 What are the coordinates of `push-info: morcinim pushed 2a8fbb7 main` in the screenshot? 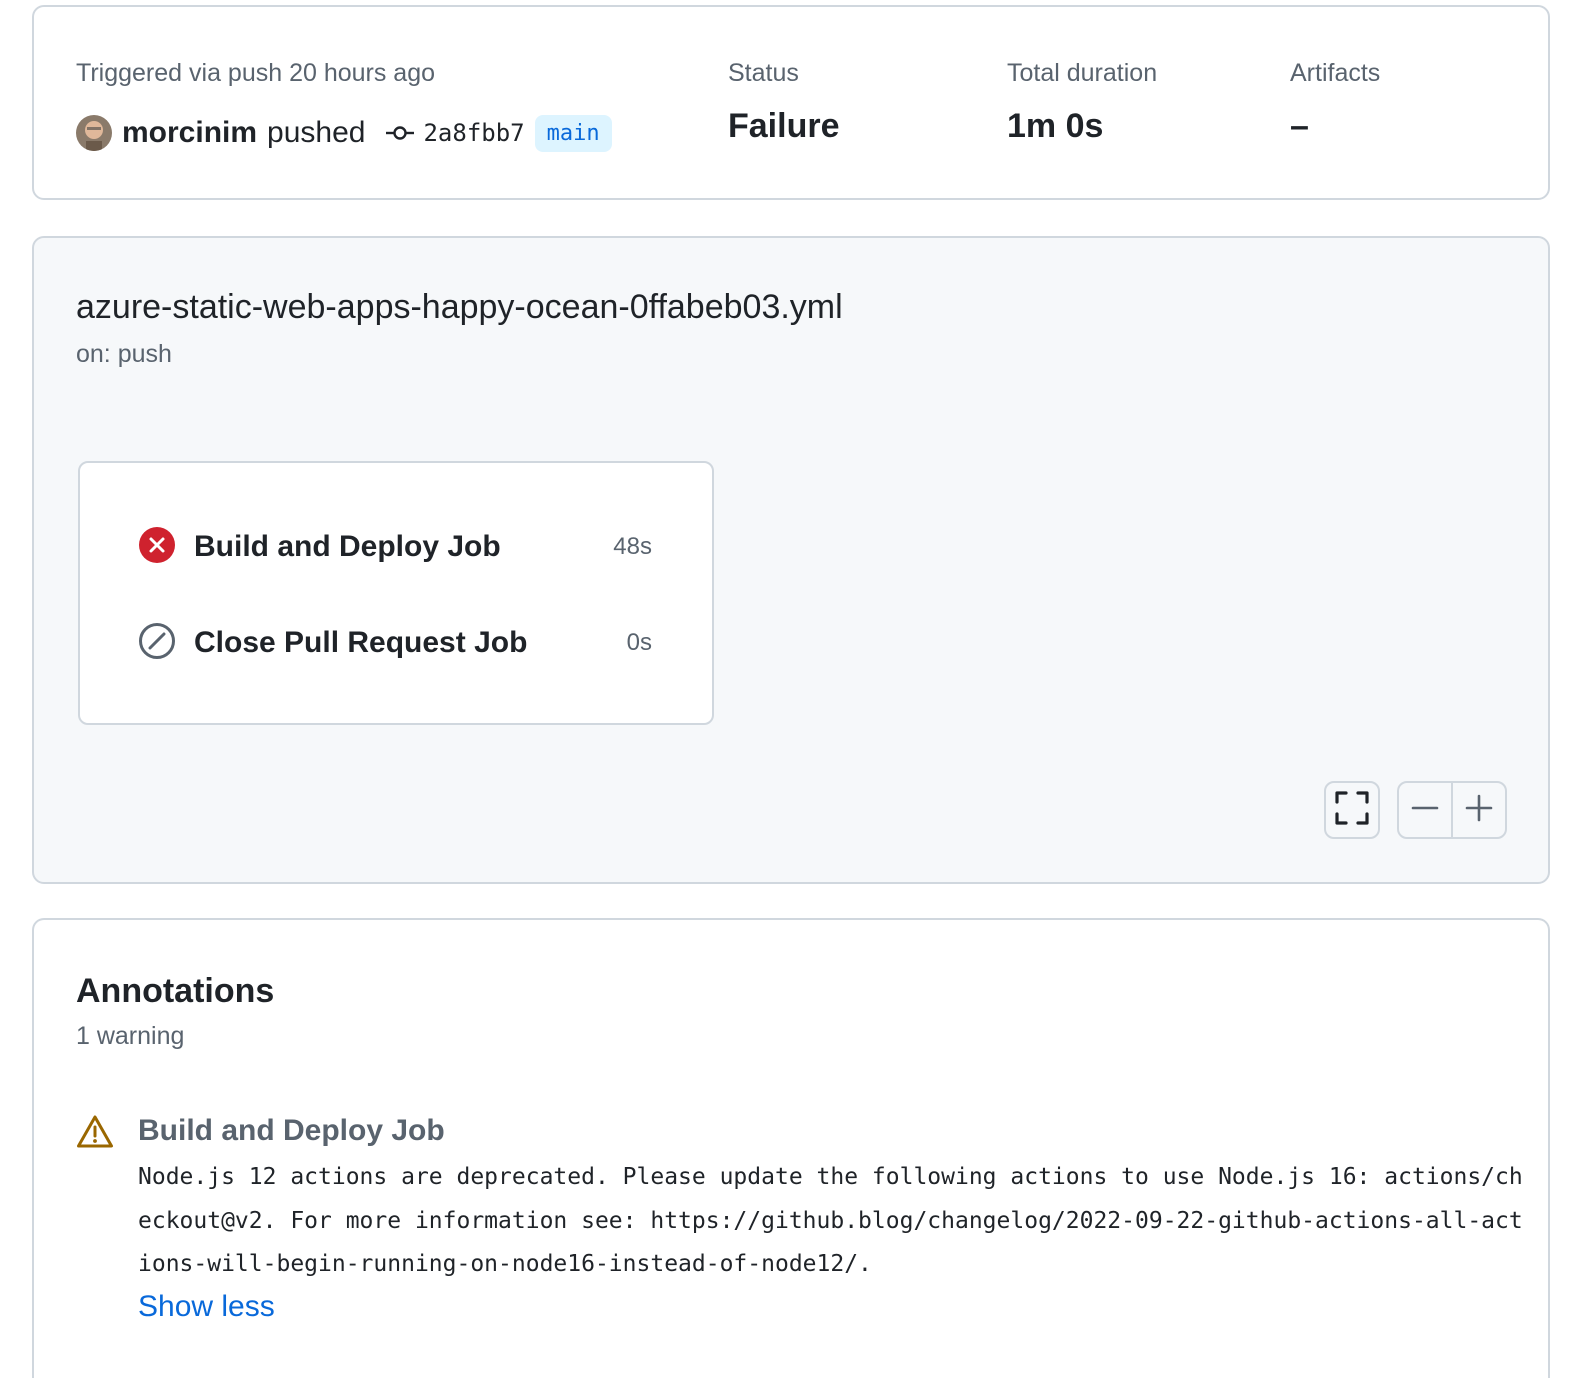 It's located at (344, 133).